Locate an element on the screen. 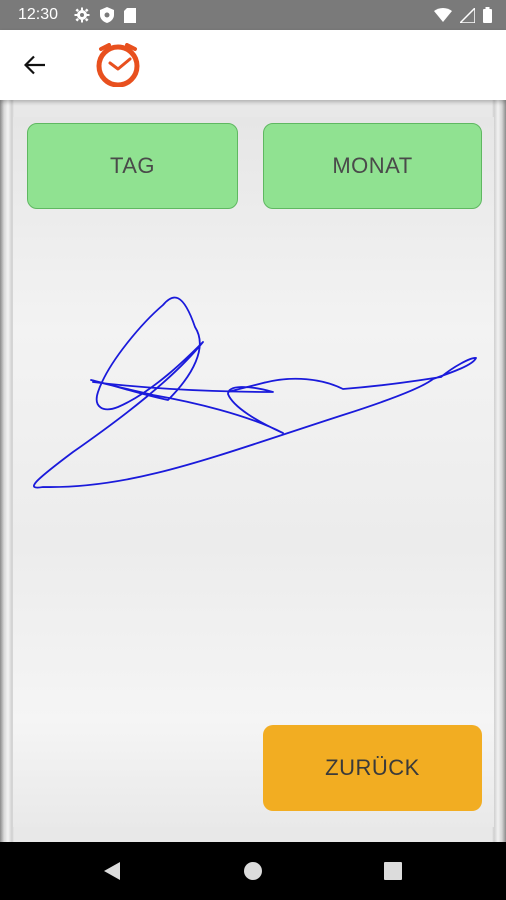 This screenshot has width=506, height=900. circle-home-icon is located at coordinates (253, 871).